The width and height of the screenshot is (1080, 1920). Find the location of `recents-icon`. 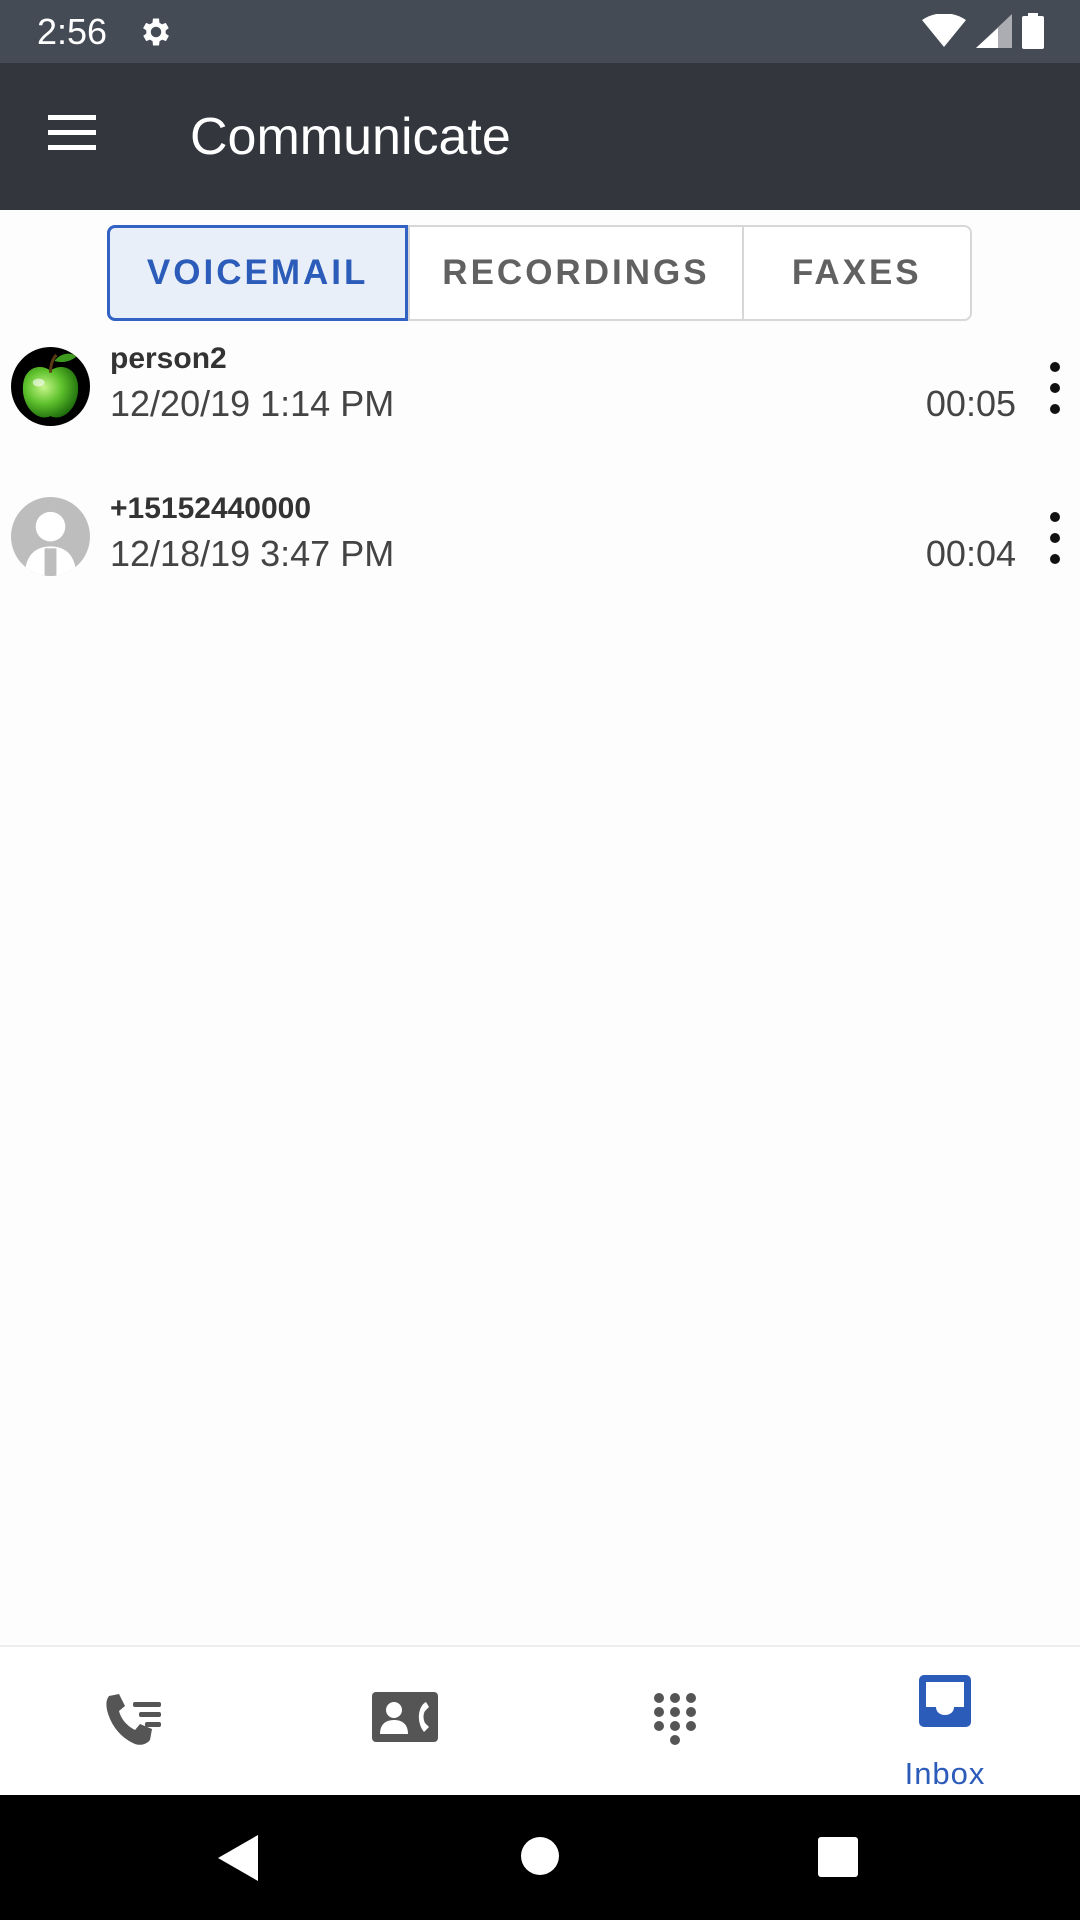

recents-icon is located at coordinates (838, 1857).